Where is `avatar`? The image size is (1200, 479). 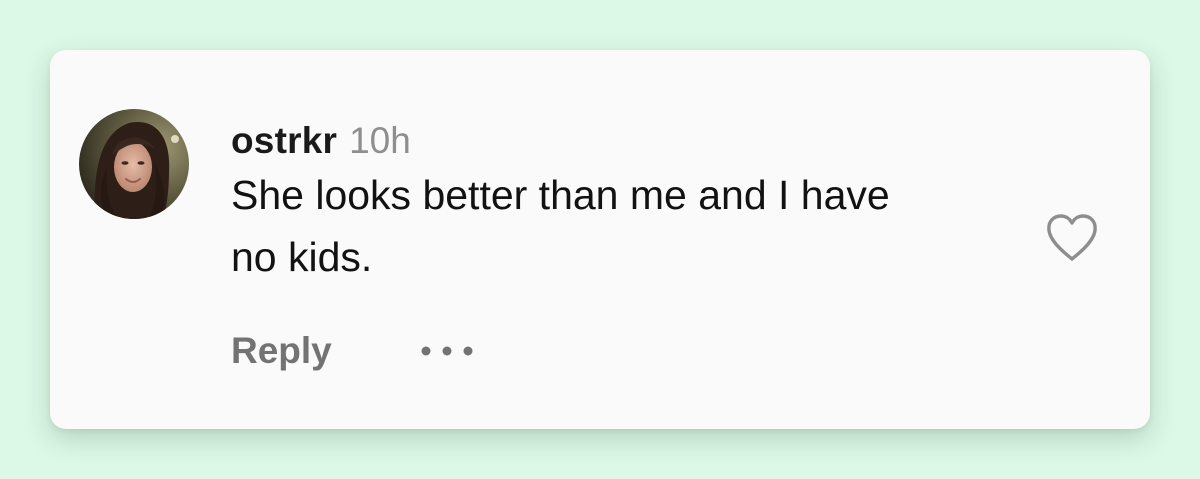 avatar is located at coordinates (134, 164).